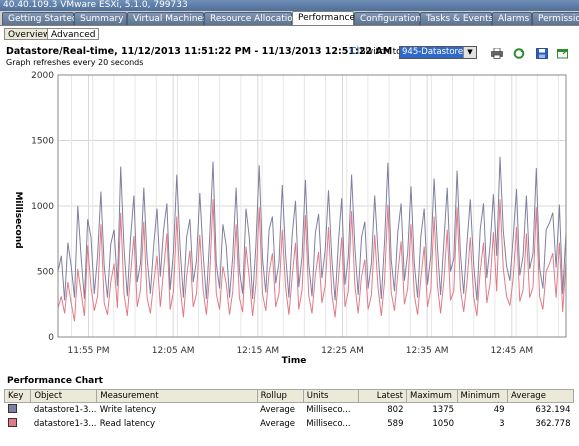 The height and width of the screenshot is (446, 579). What do you see at coordinates (382, 396) in the screenshot?
I see `col-latest: Latest` at bounding box center [382, 396].